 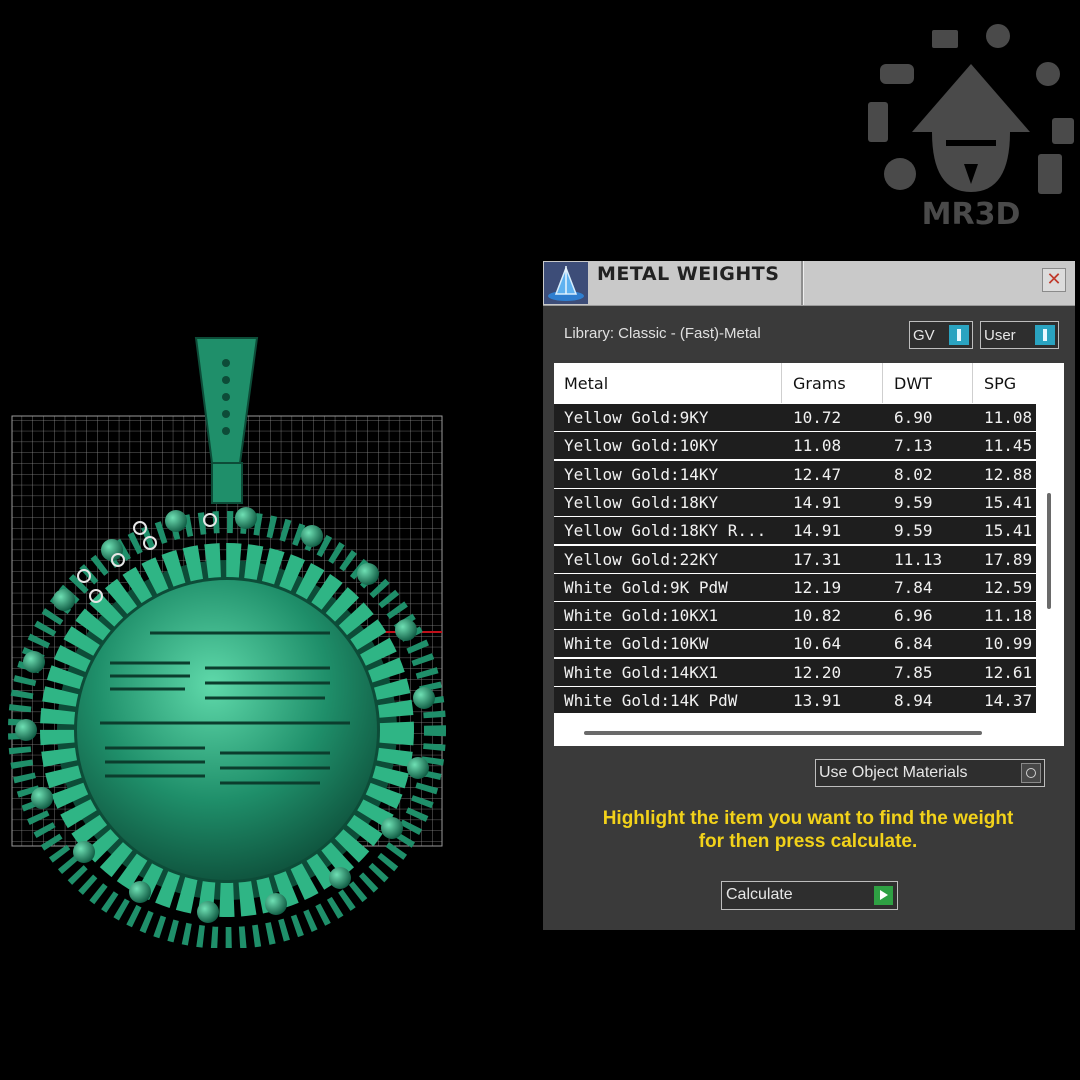 I want to click on cell-metal: White Gold:9K PdW, so click(x=646, y=587).